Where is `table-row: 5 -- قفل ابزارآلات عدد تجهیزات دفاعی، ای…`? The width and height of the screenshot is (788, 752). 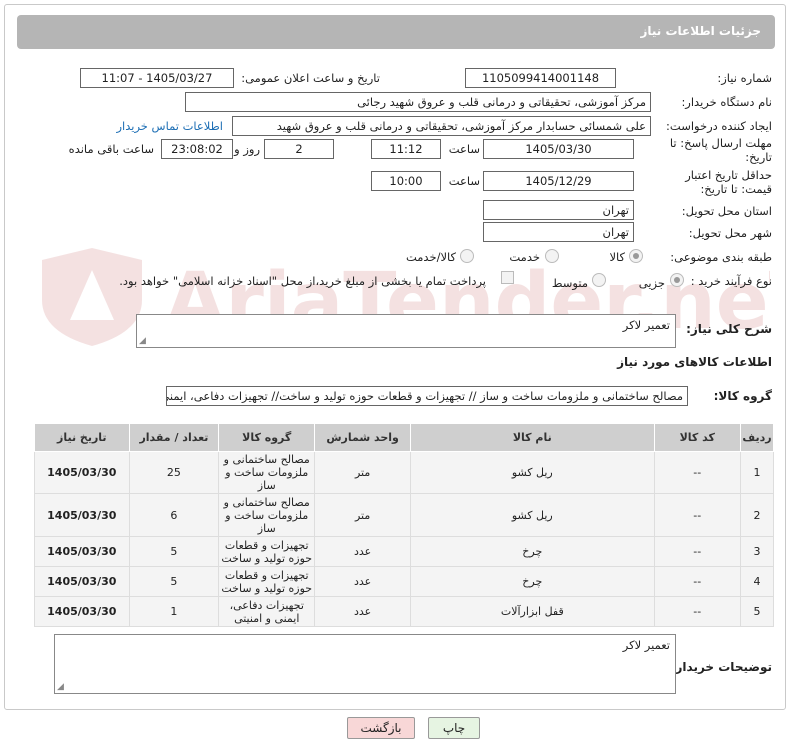 table-row: 5 -- قفل ابزارآلات عدد تجهیزات دفاعی، ای… is located at coordinates (404, 611).